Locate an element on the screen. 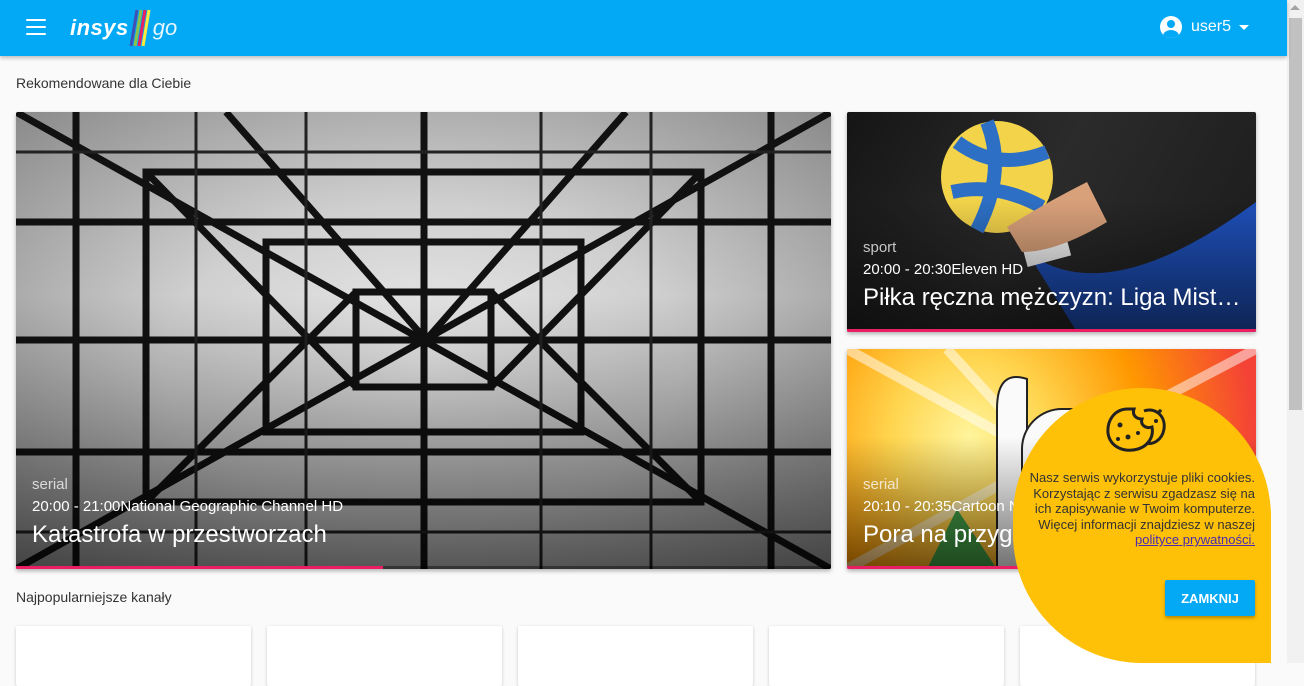 This screenshot has height=686, width=1304. account-circle-icon is located at coordinates (1171, 27).